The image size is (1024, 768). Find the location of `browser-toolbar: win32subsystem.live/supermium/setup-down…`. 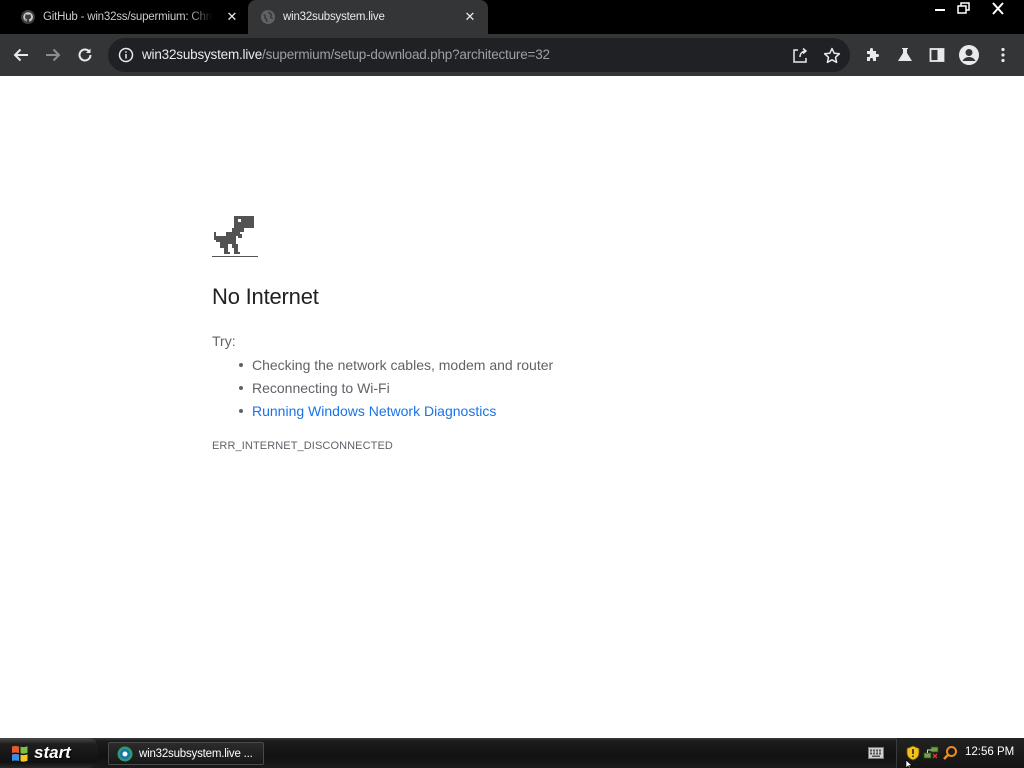

browser-toolbar: win32subsystem.live/supermium/setup-down… is located at coordinates (512, 55).